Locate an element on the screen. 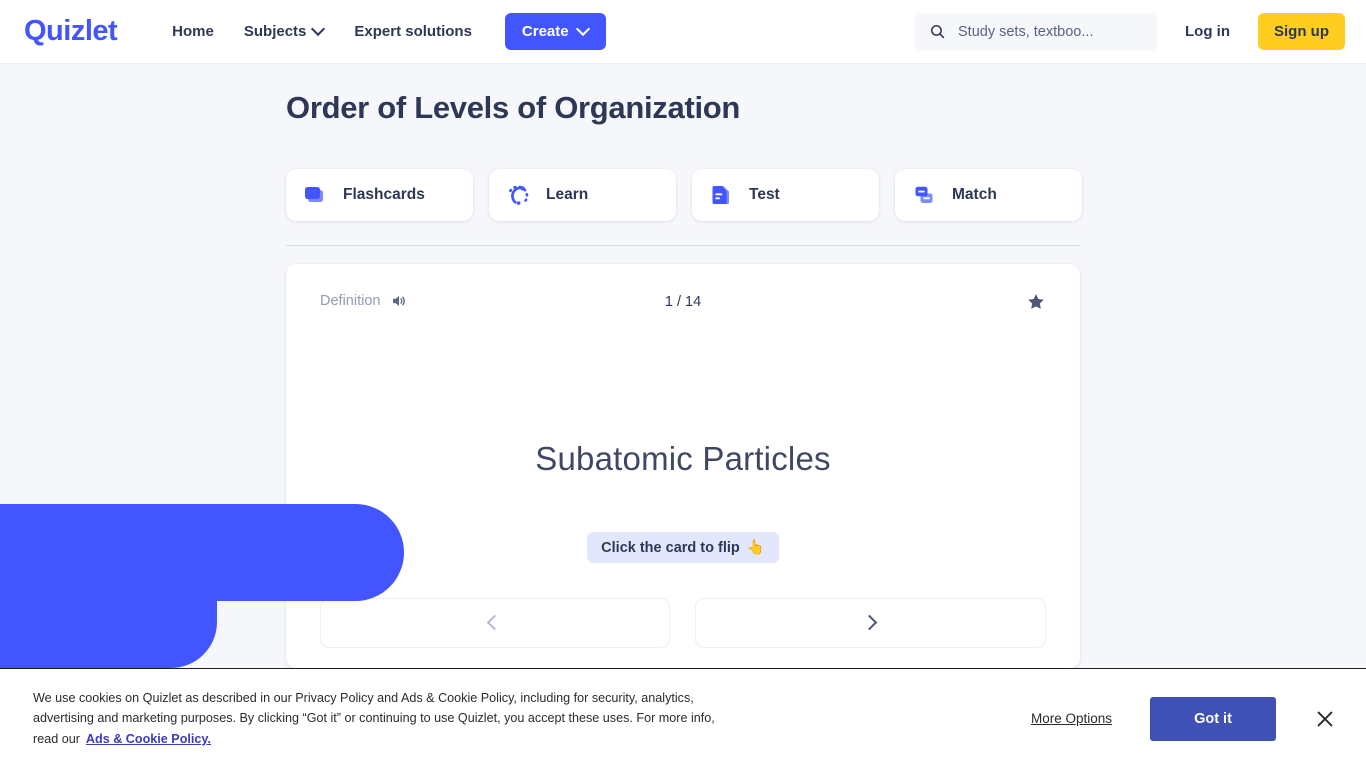 The image size is (1366, 768). primary-nav: Home Subjects Expert solutions Create is located at coordinates (383, 31).